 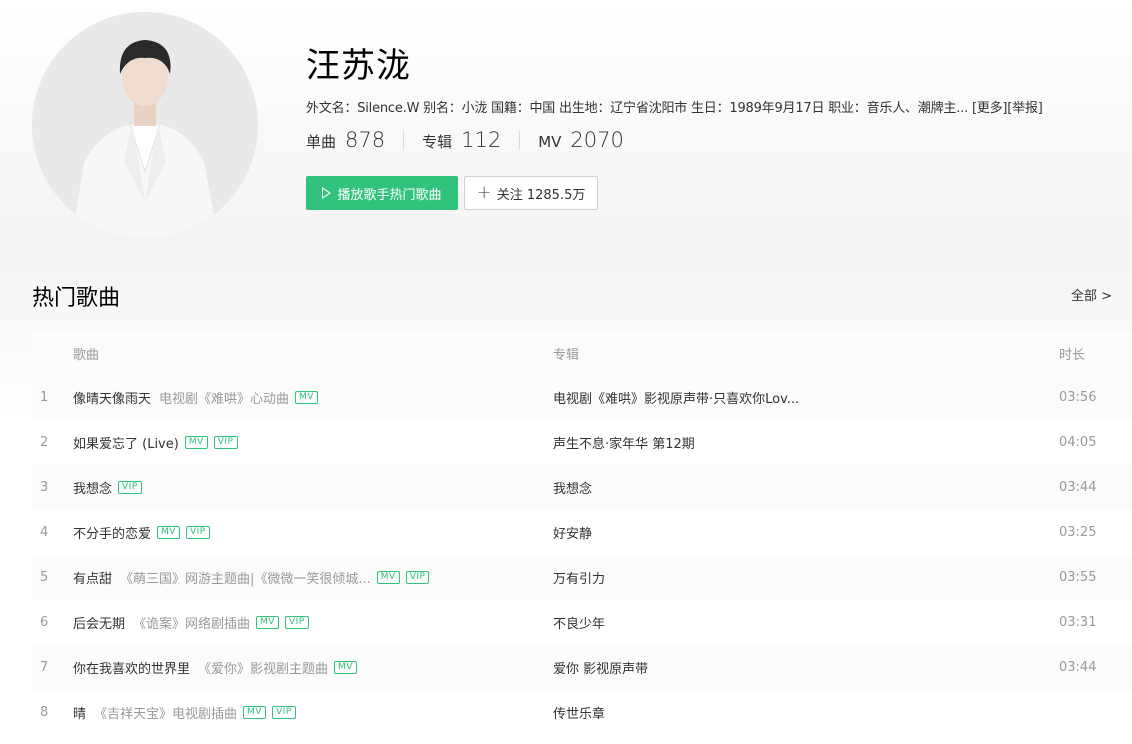 I want to click on album-cell: 我想念, so click(x=806, y=487).